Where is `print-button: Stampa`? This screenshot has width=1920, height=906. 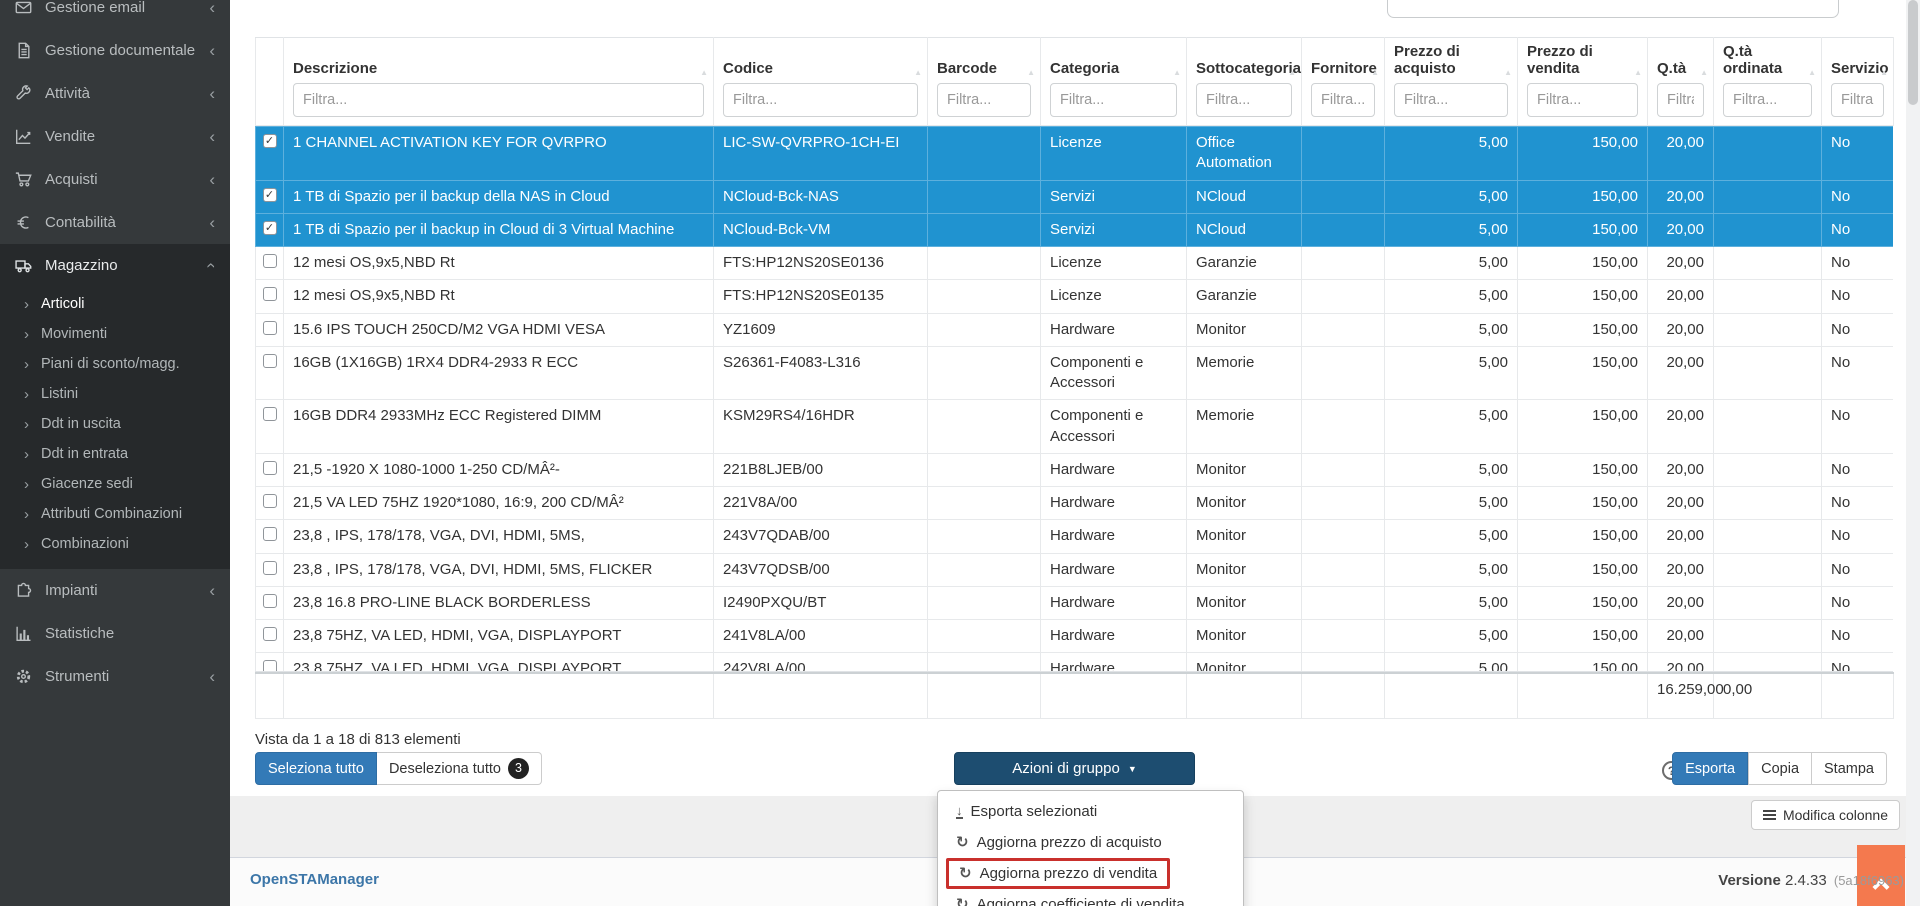 print-button: Stampa is located at coordinates (1849, 768).